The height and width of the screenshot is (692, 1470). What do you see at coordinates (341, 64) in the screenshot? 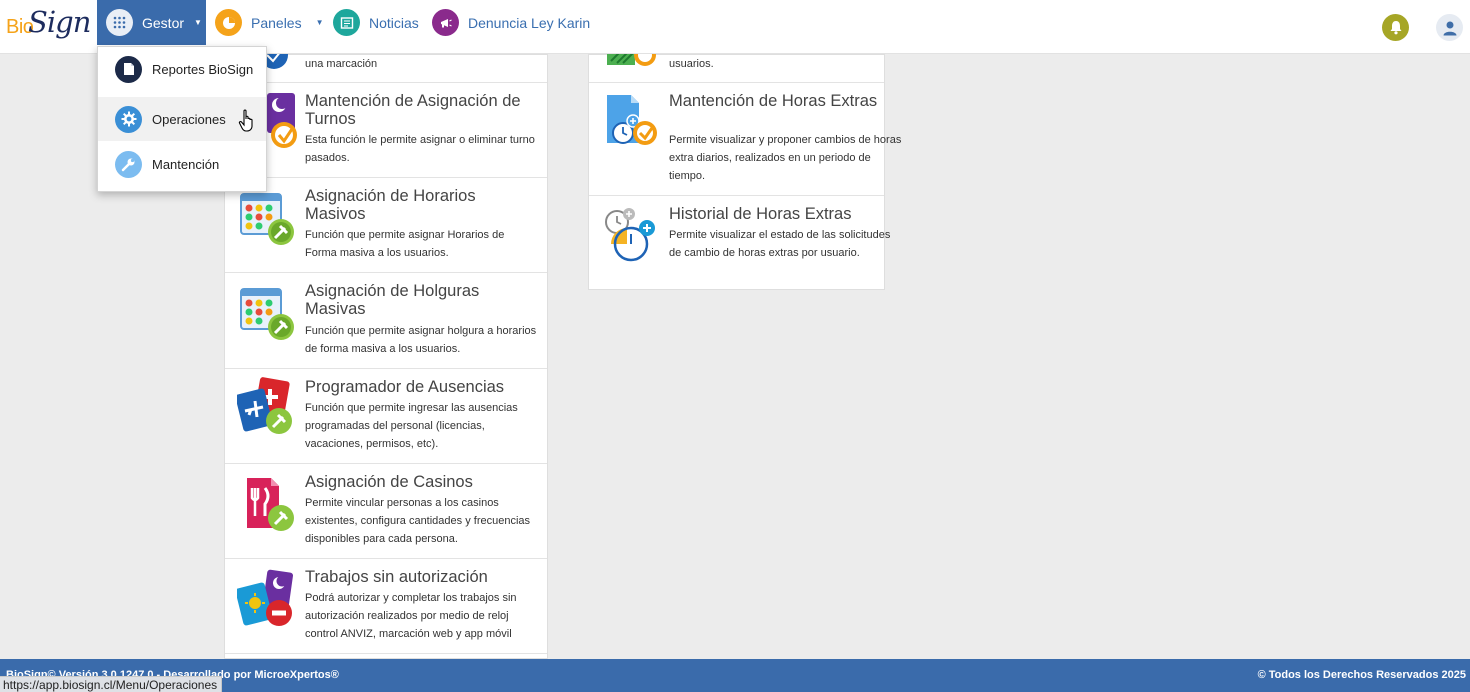
I see `card-desc: una marcación` at bounding box center [341, 64].